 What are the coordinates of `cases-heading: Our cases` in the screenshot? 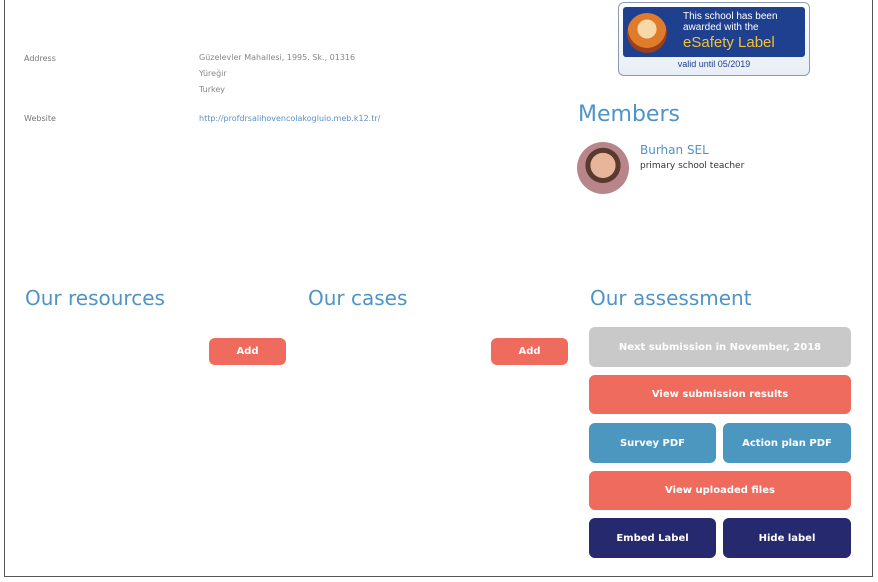 It's located at (358, 298).